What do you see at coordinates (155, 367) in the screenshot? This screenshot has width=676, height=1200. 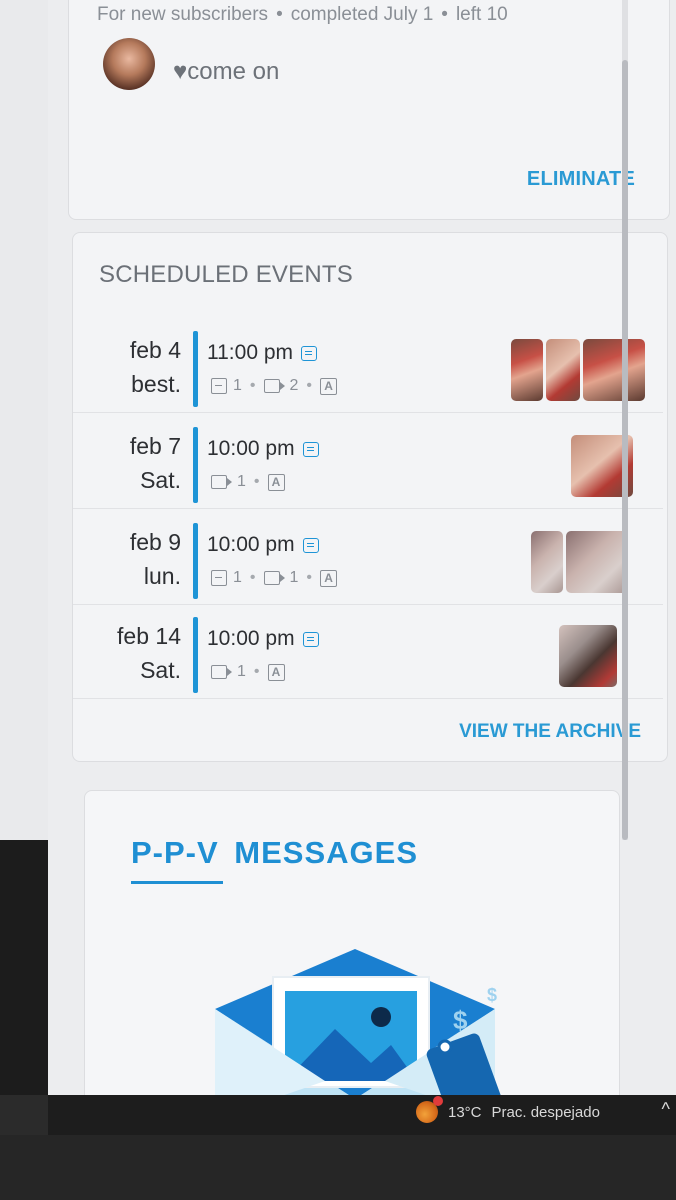 I see `event-date: feb 4 best.` at bounding box center [155, 367].